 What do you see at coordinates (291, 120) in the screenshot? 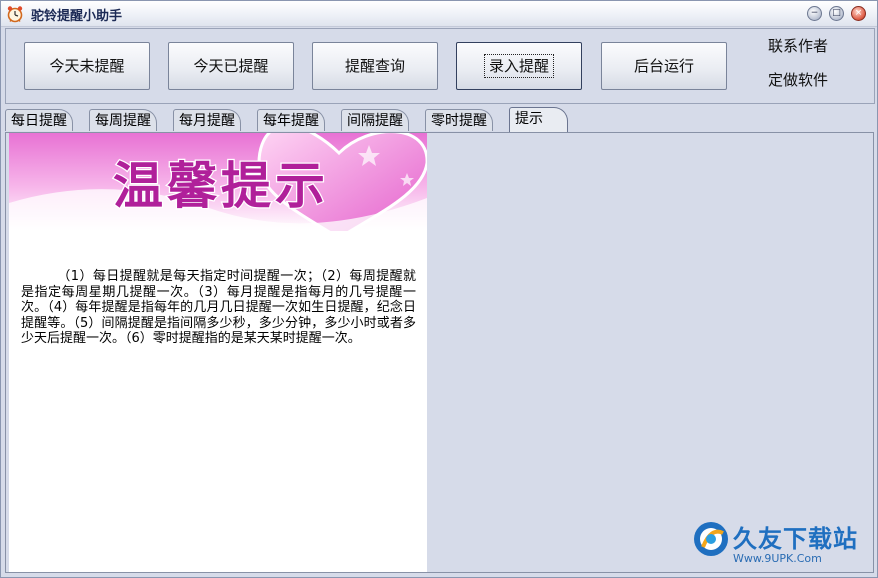
I see `tab-yearly: 每年提醒` at bounding box center [291, 120].